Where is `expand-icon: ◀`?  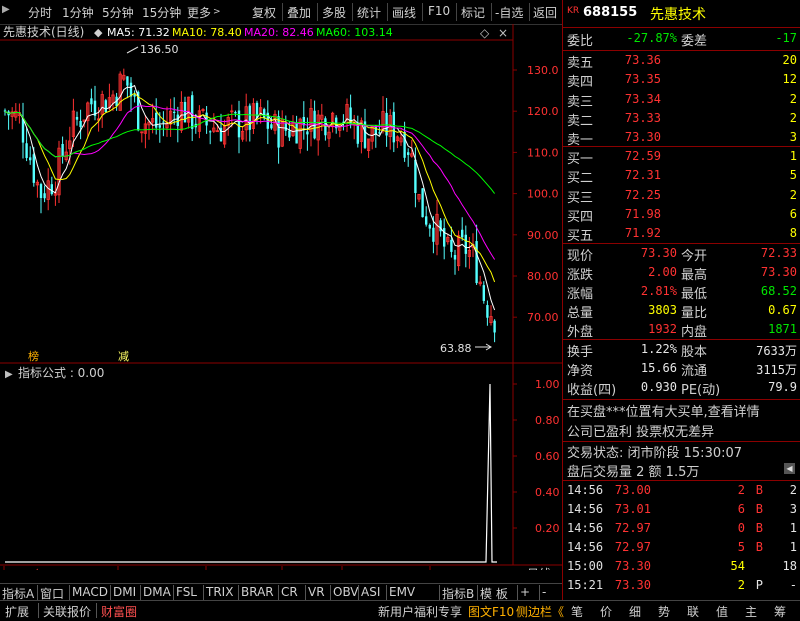 expand-icon: ◀ is located at coordinates (789, 468).